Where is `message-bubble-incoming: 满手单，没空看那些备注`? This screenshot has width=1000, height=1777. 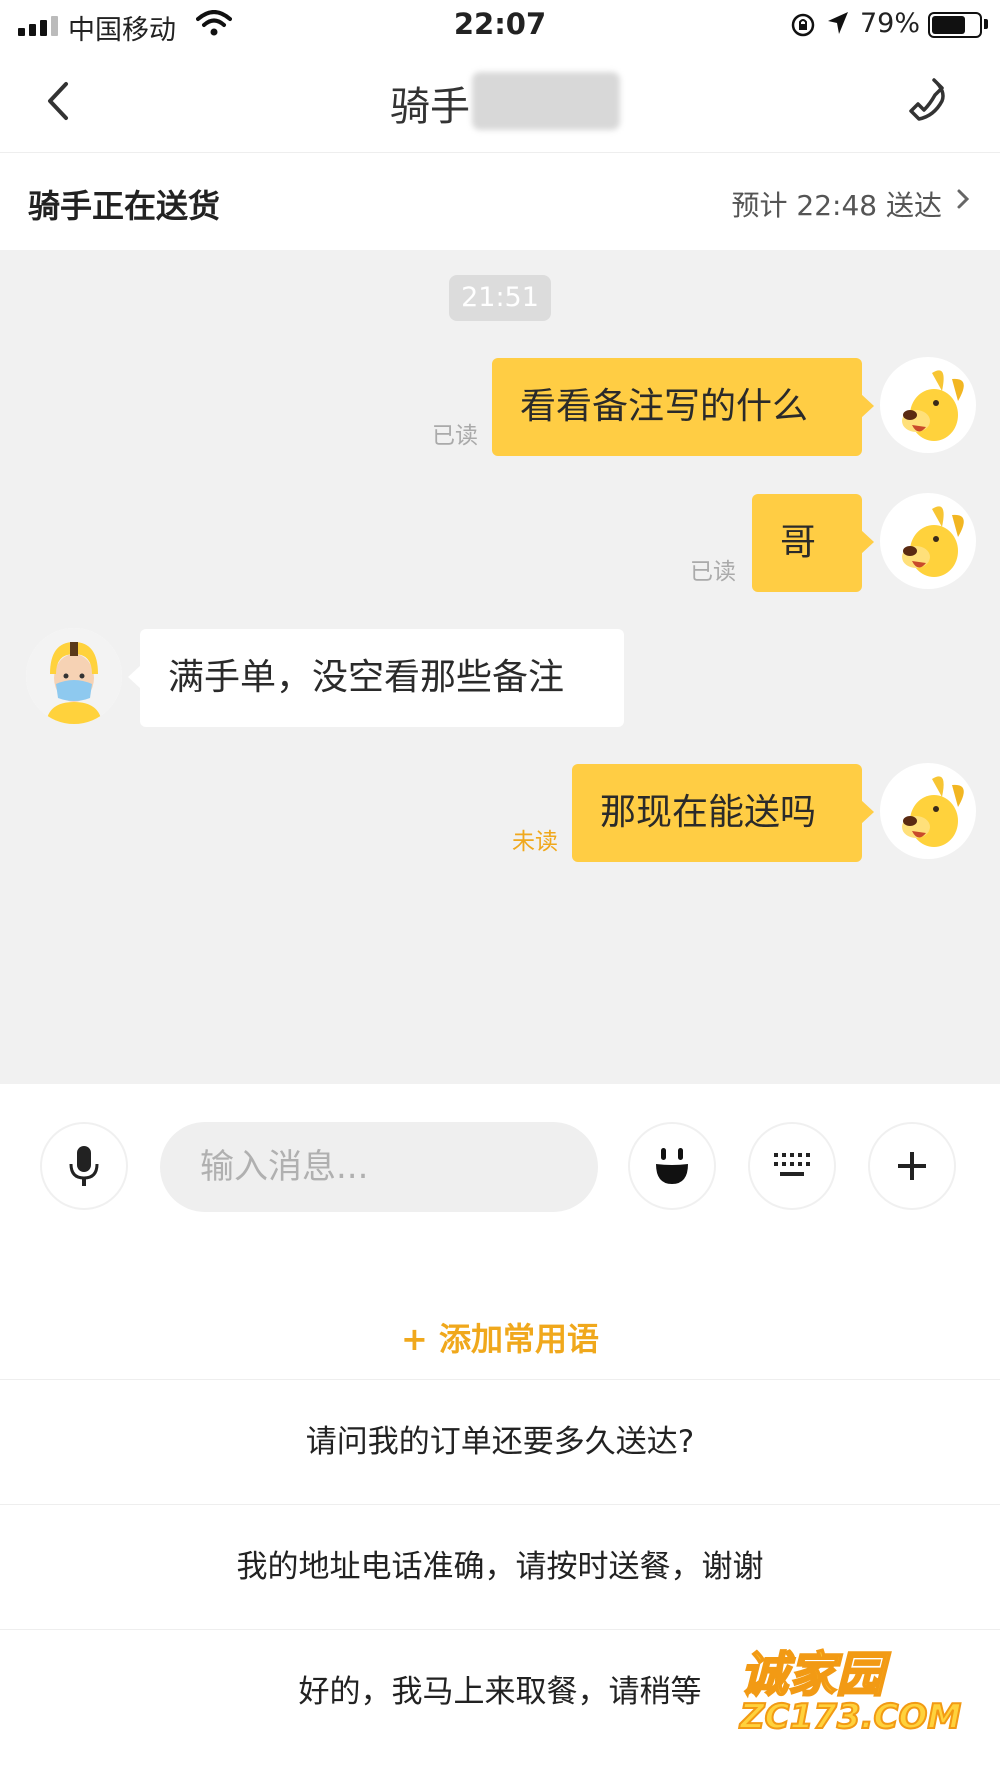
message-bubble-incoming: 满手单，没空看那些备注 is located at coordinates (376, 678).